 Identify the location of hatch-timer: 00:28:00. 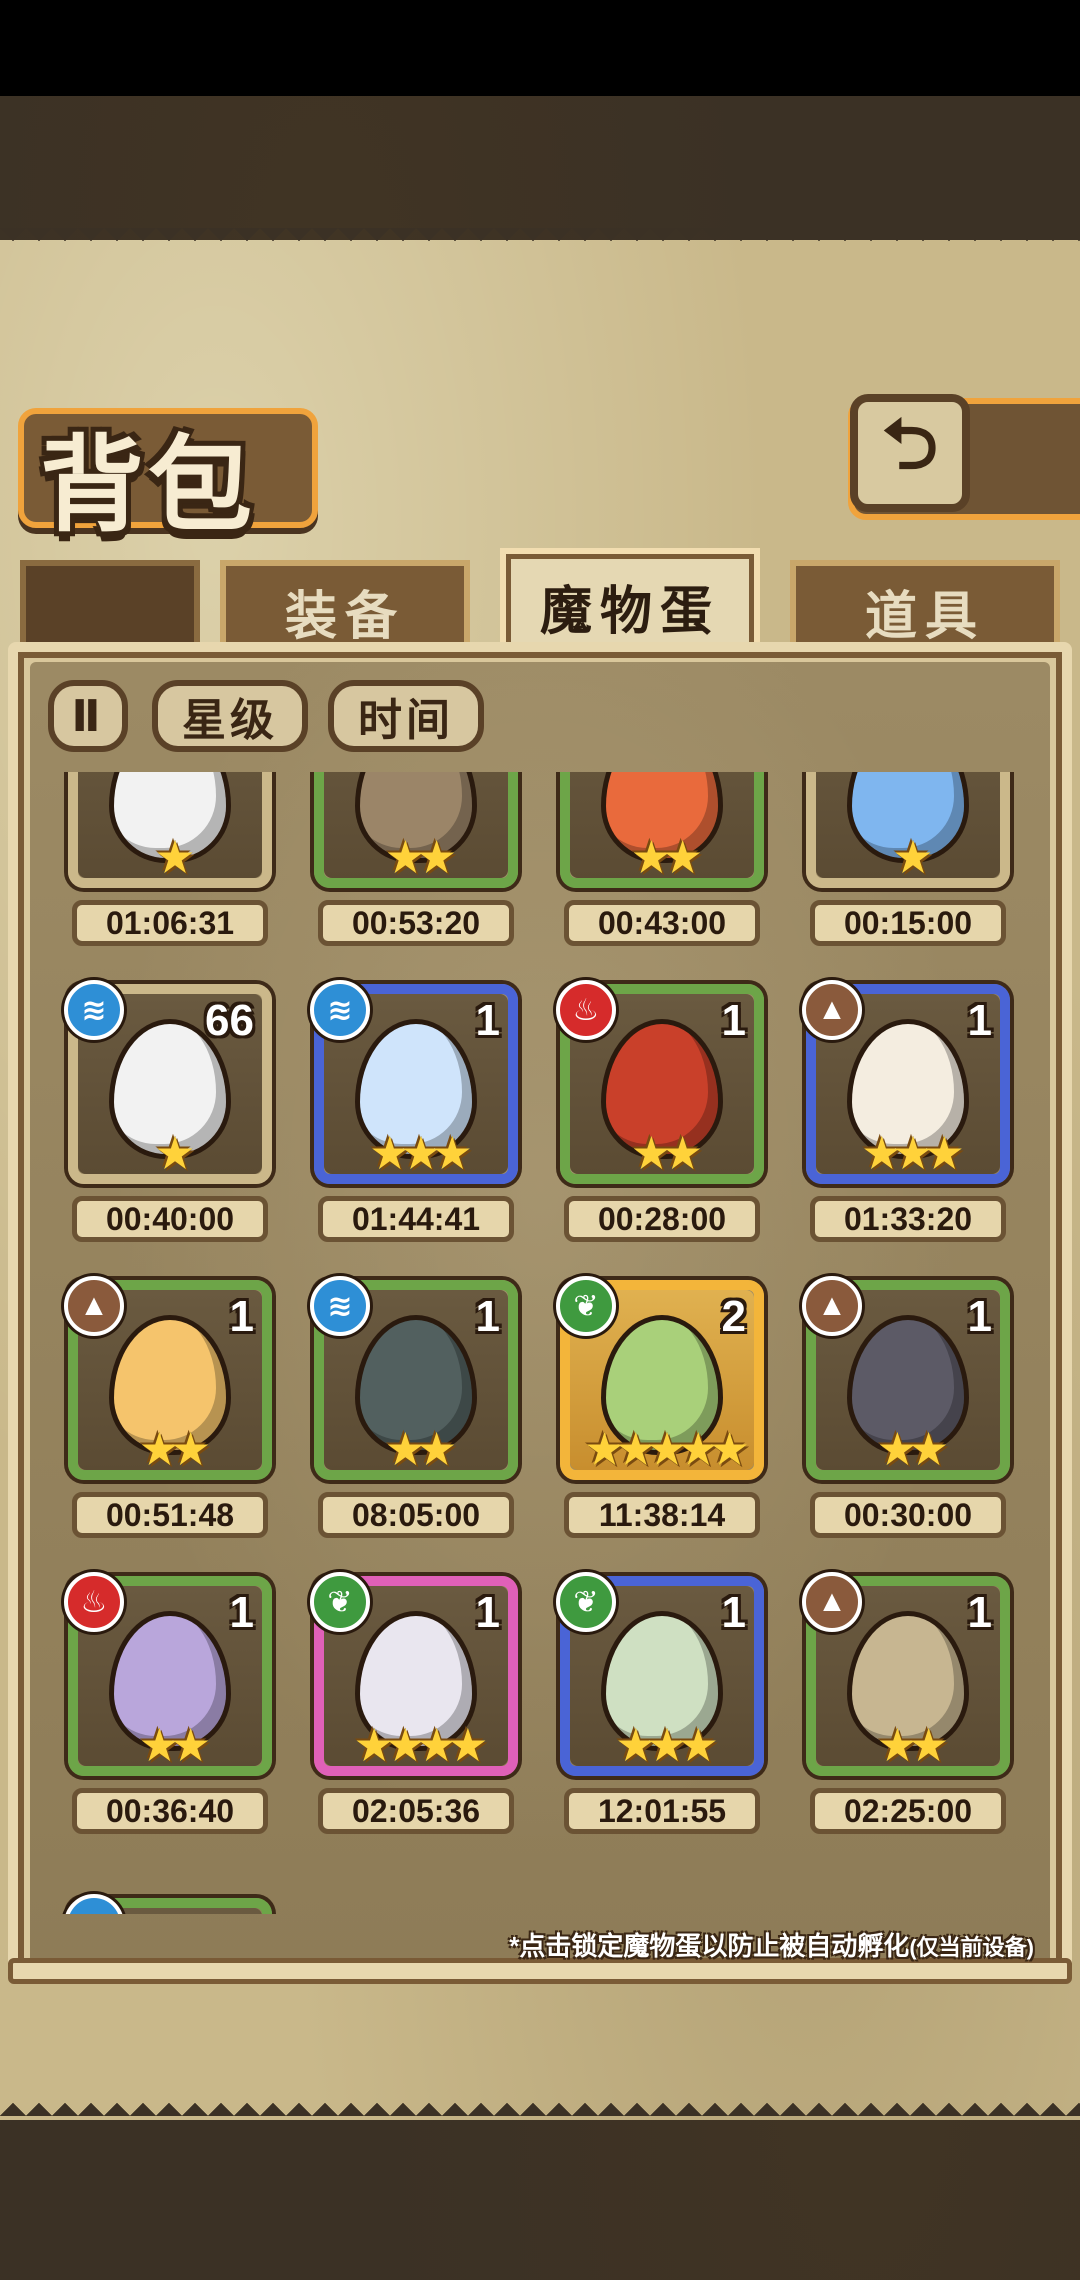
(662, 1219).